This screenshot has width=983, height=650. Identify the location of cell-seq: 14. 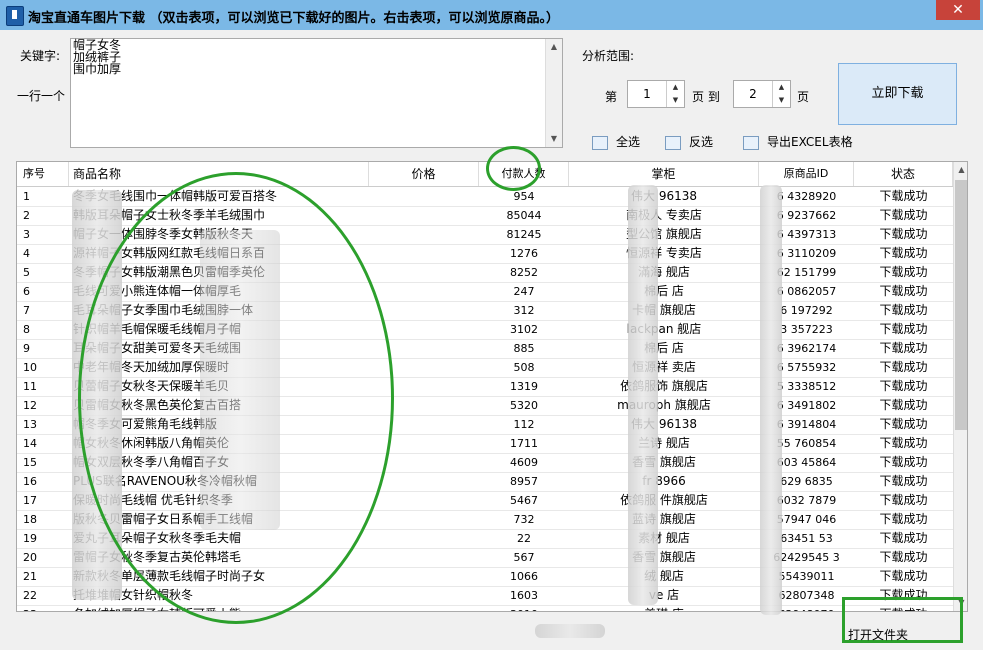
(30, 443).